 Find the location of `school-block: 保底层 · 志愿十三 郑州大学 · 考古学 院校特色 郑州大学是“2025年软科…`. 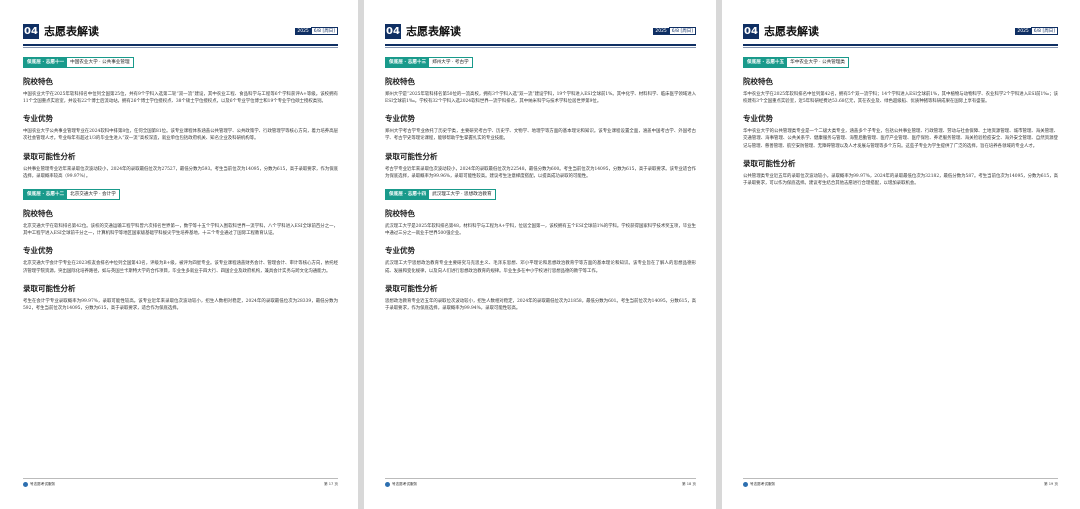

school-block: 保底层 · 志愿十三 郑州大学 · 考古学 院校特色 郑州大学是“2025年软科… is located at coordinates (540, 114).